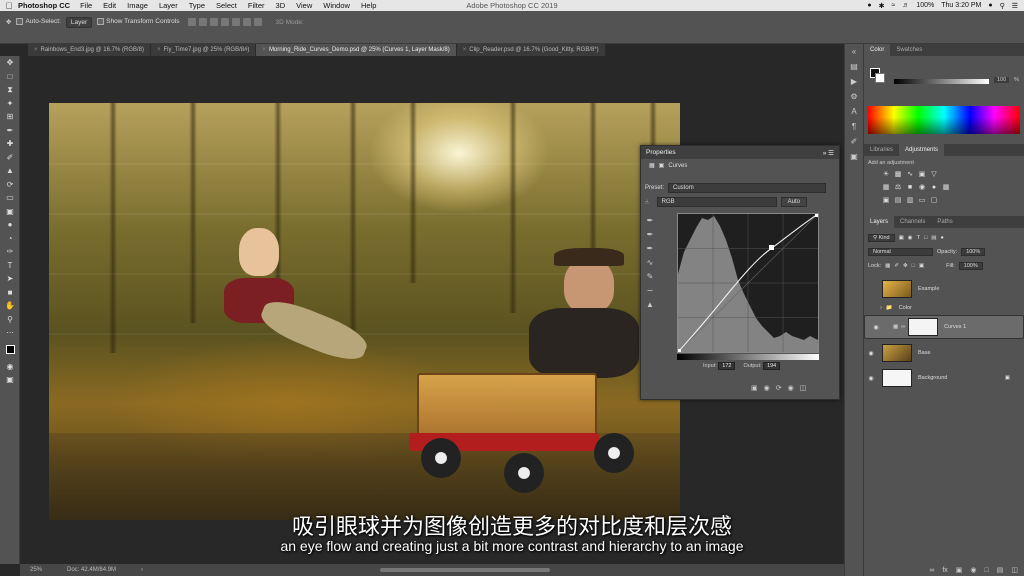 The image size is (1024, 576). I want to click on color-spectrum, so click(944, 120).